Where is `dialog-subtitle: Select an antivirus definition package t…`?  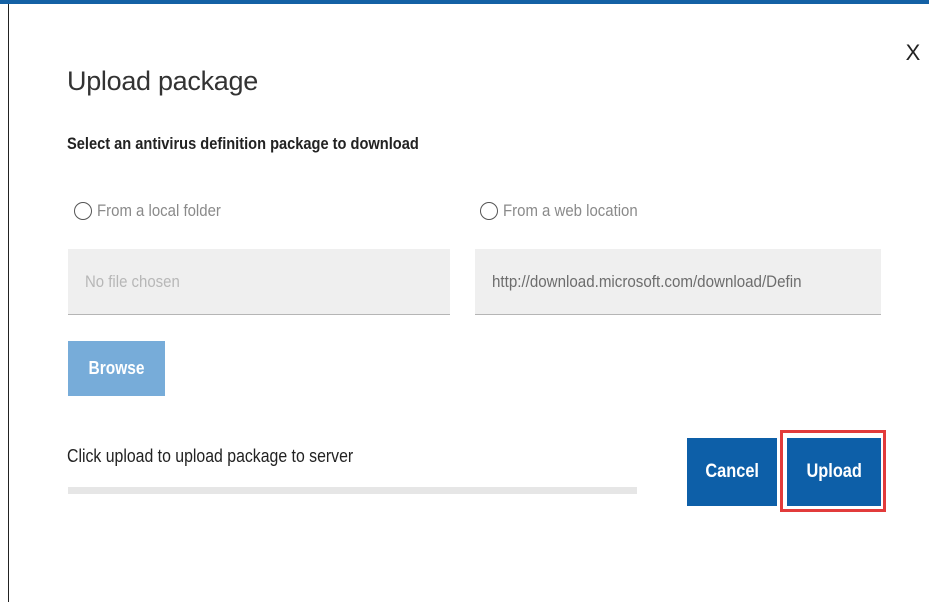
dialog-subtitle: Select an antivirus definition package t… is located at coordinates (243, 143).